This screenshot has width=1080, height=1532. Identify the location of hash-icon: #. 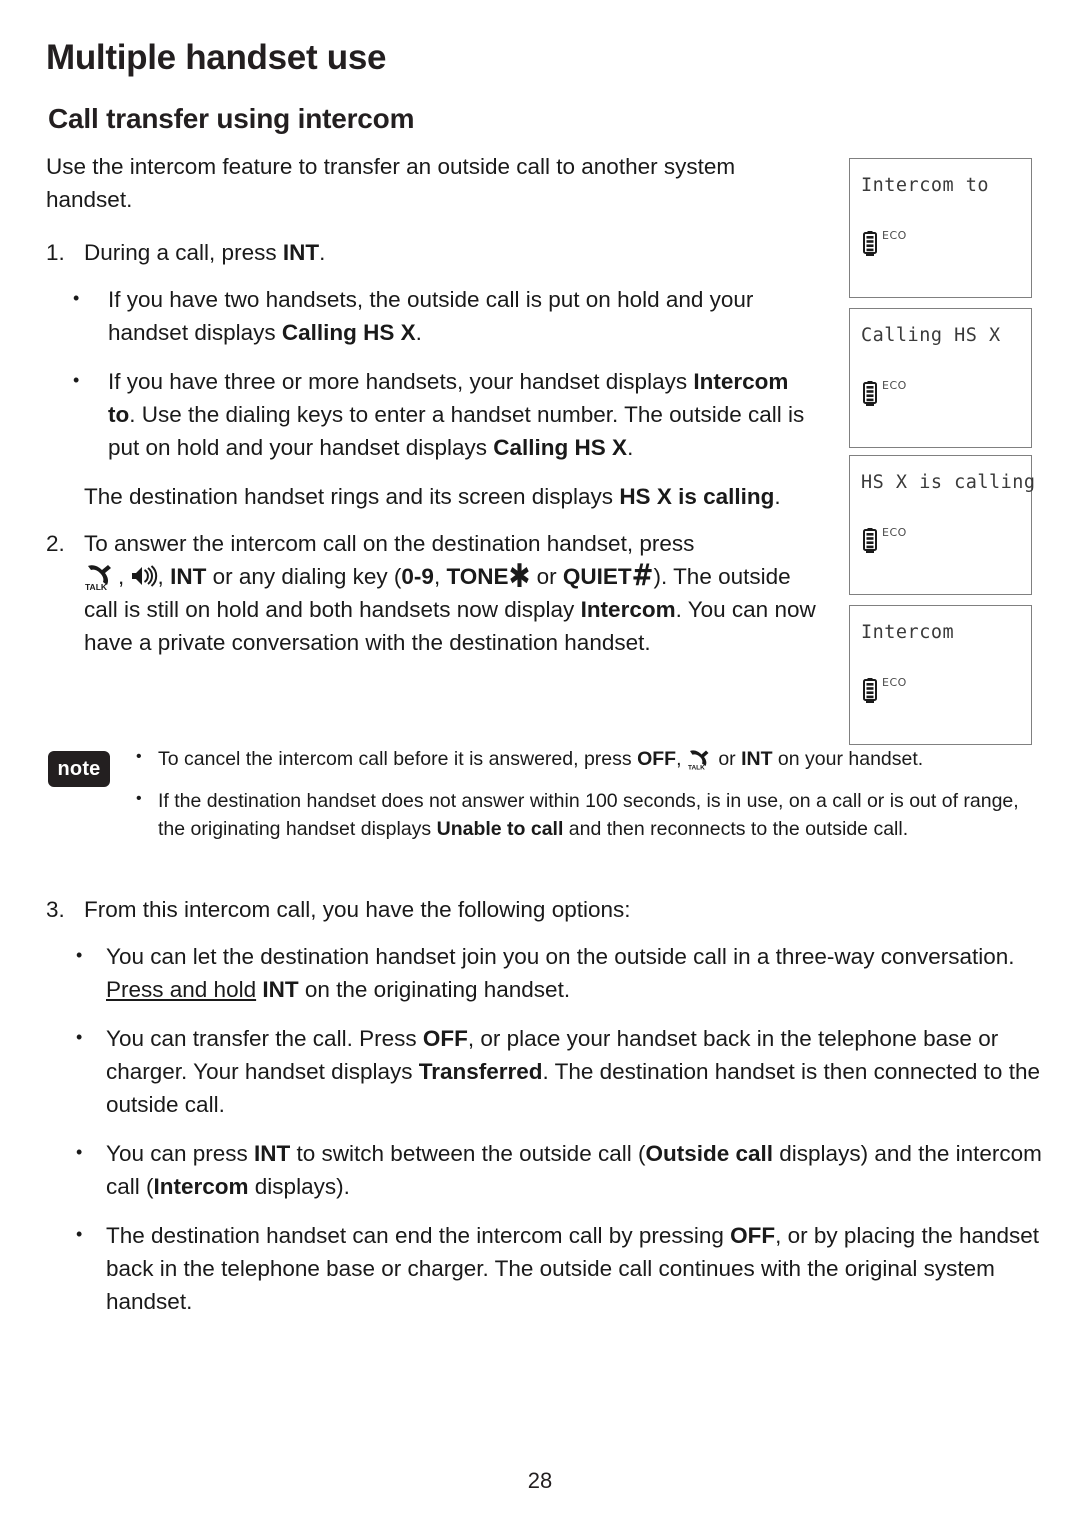
(642, 576).